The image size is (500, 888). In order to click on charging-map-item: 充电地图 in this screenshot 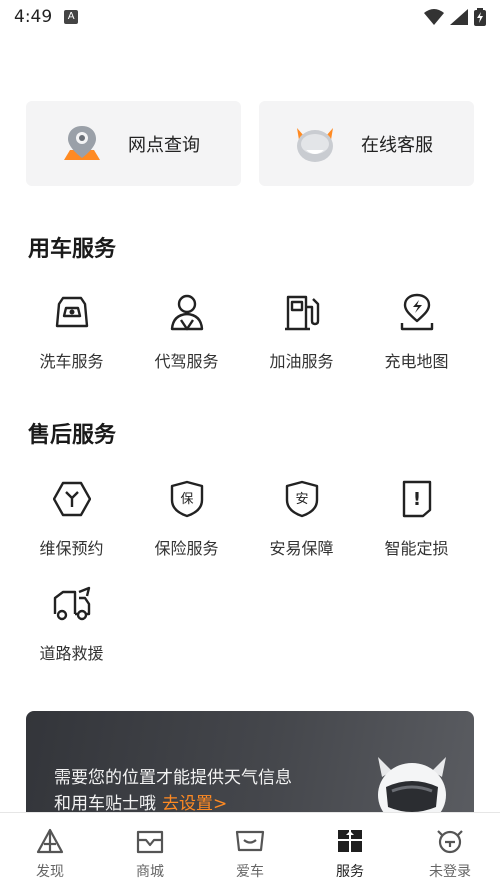, I will do `click(416, 332)`.